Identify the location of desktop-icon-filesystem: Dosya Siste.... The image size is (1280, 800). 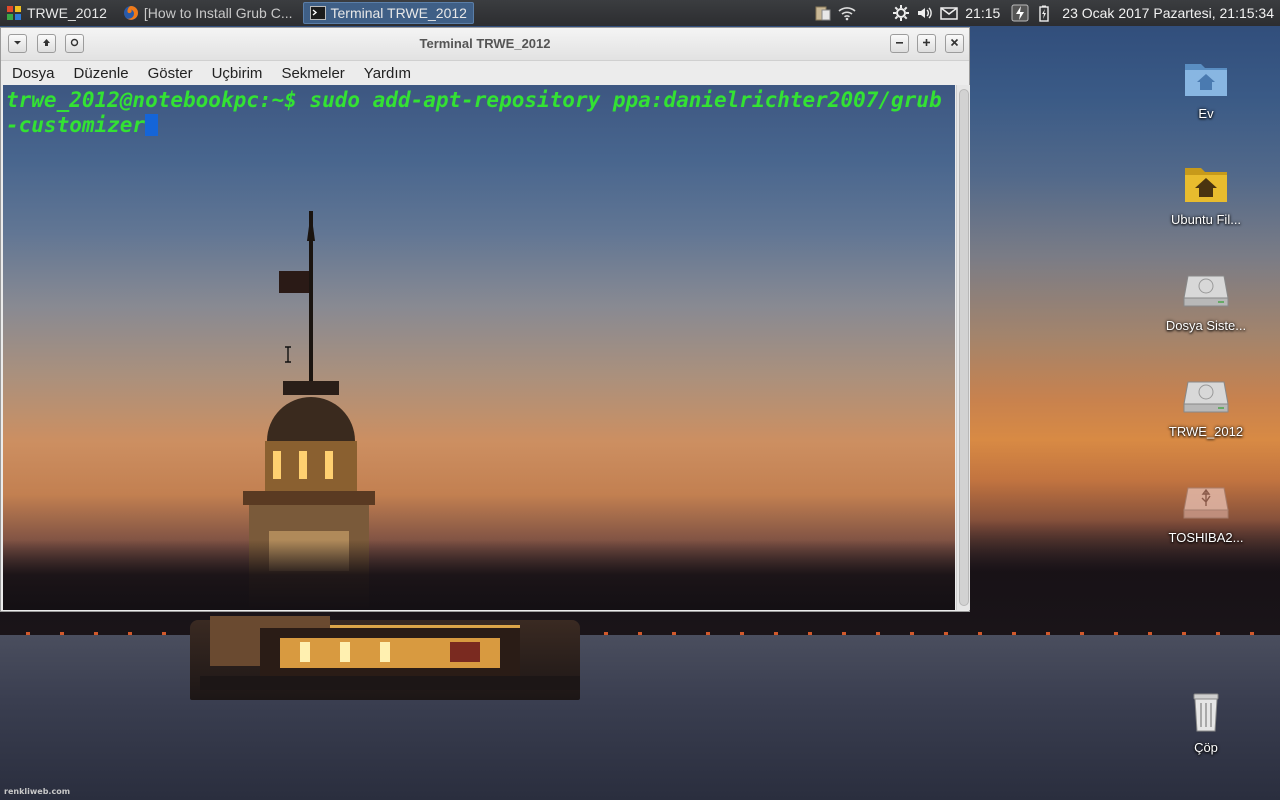
(1206, 299).